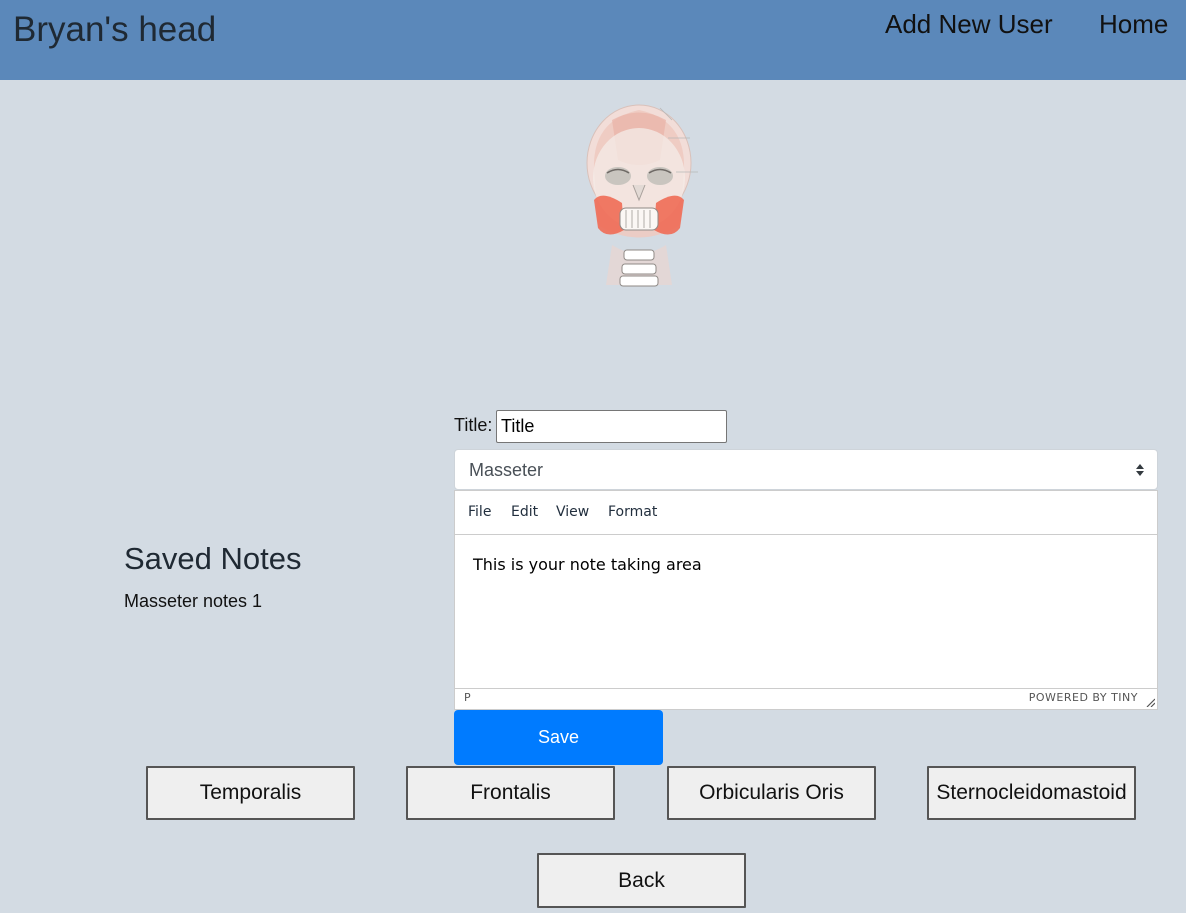 This screenshot has height=913, width=1186. Describe the element at coordinates (572, 512) in the screenshot. I see `menu-view: View` at that location.